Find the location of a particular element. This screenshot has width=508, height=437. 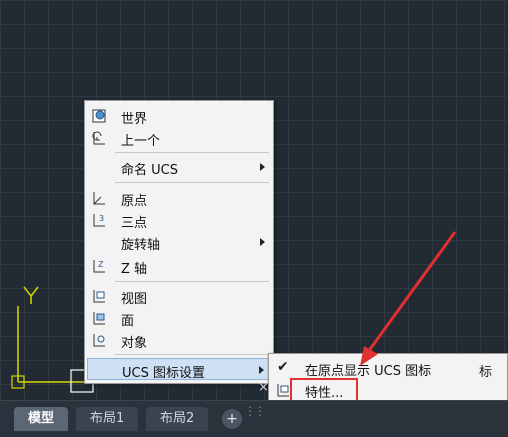

arrow-head is located at coordinates (369, 356).